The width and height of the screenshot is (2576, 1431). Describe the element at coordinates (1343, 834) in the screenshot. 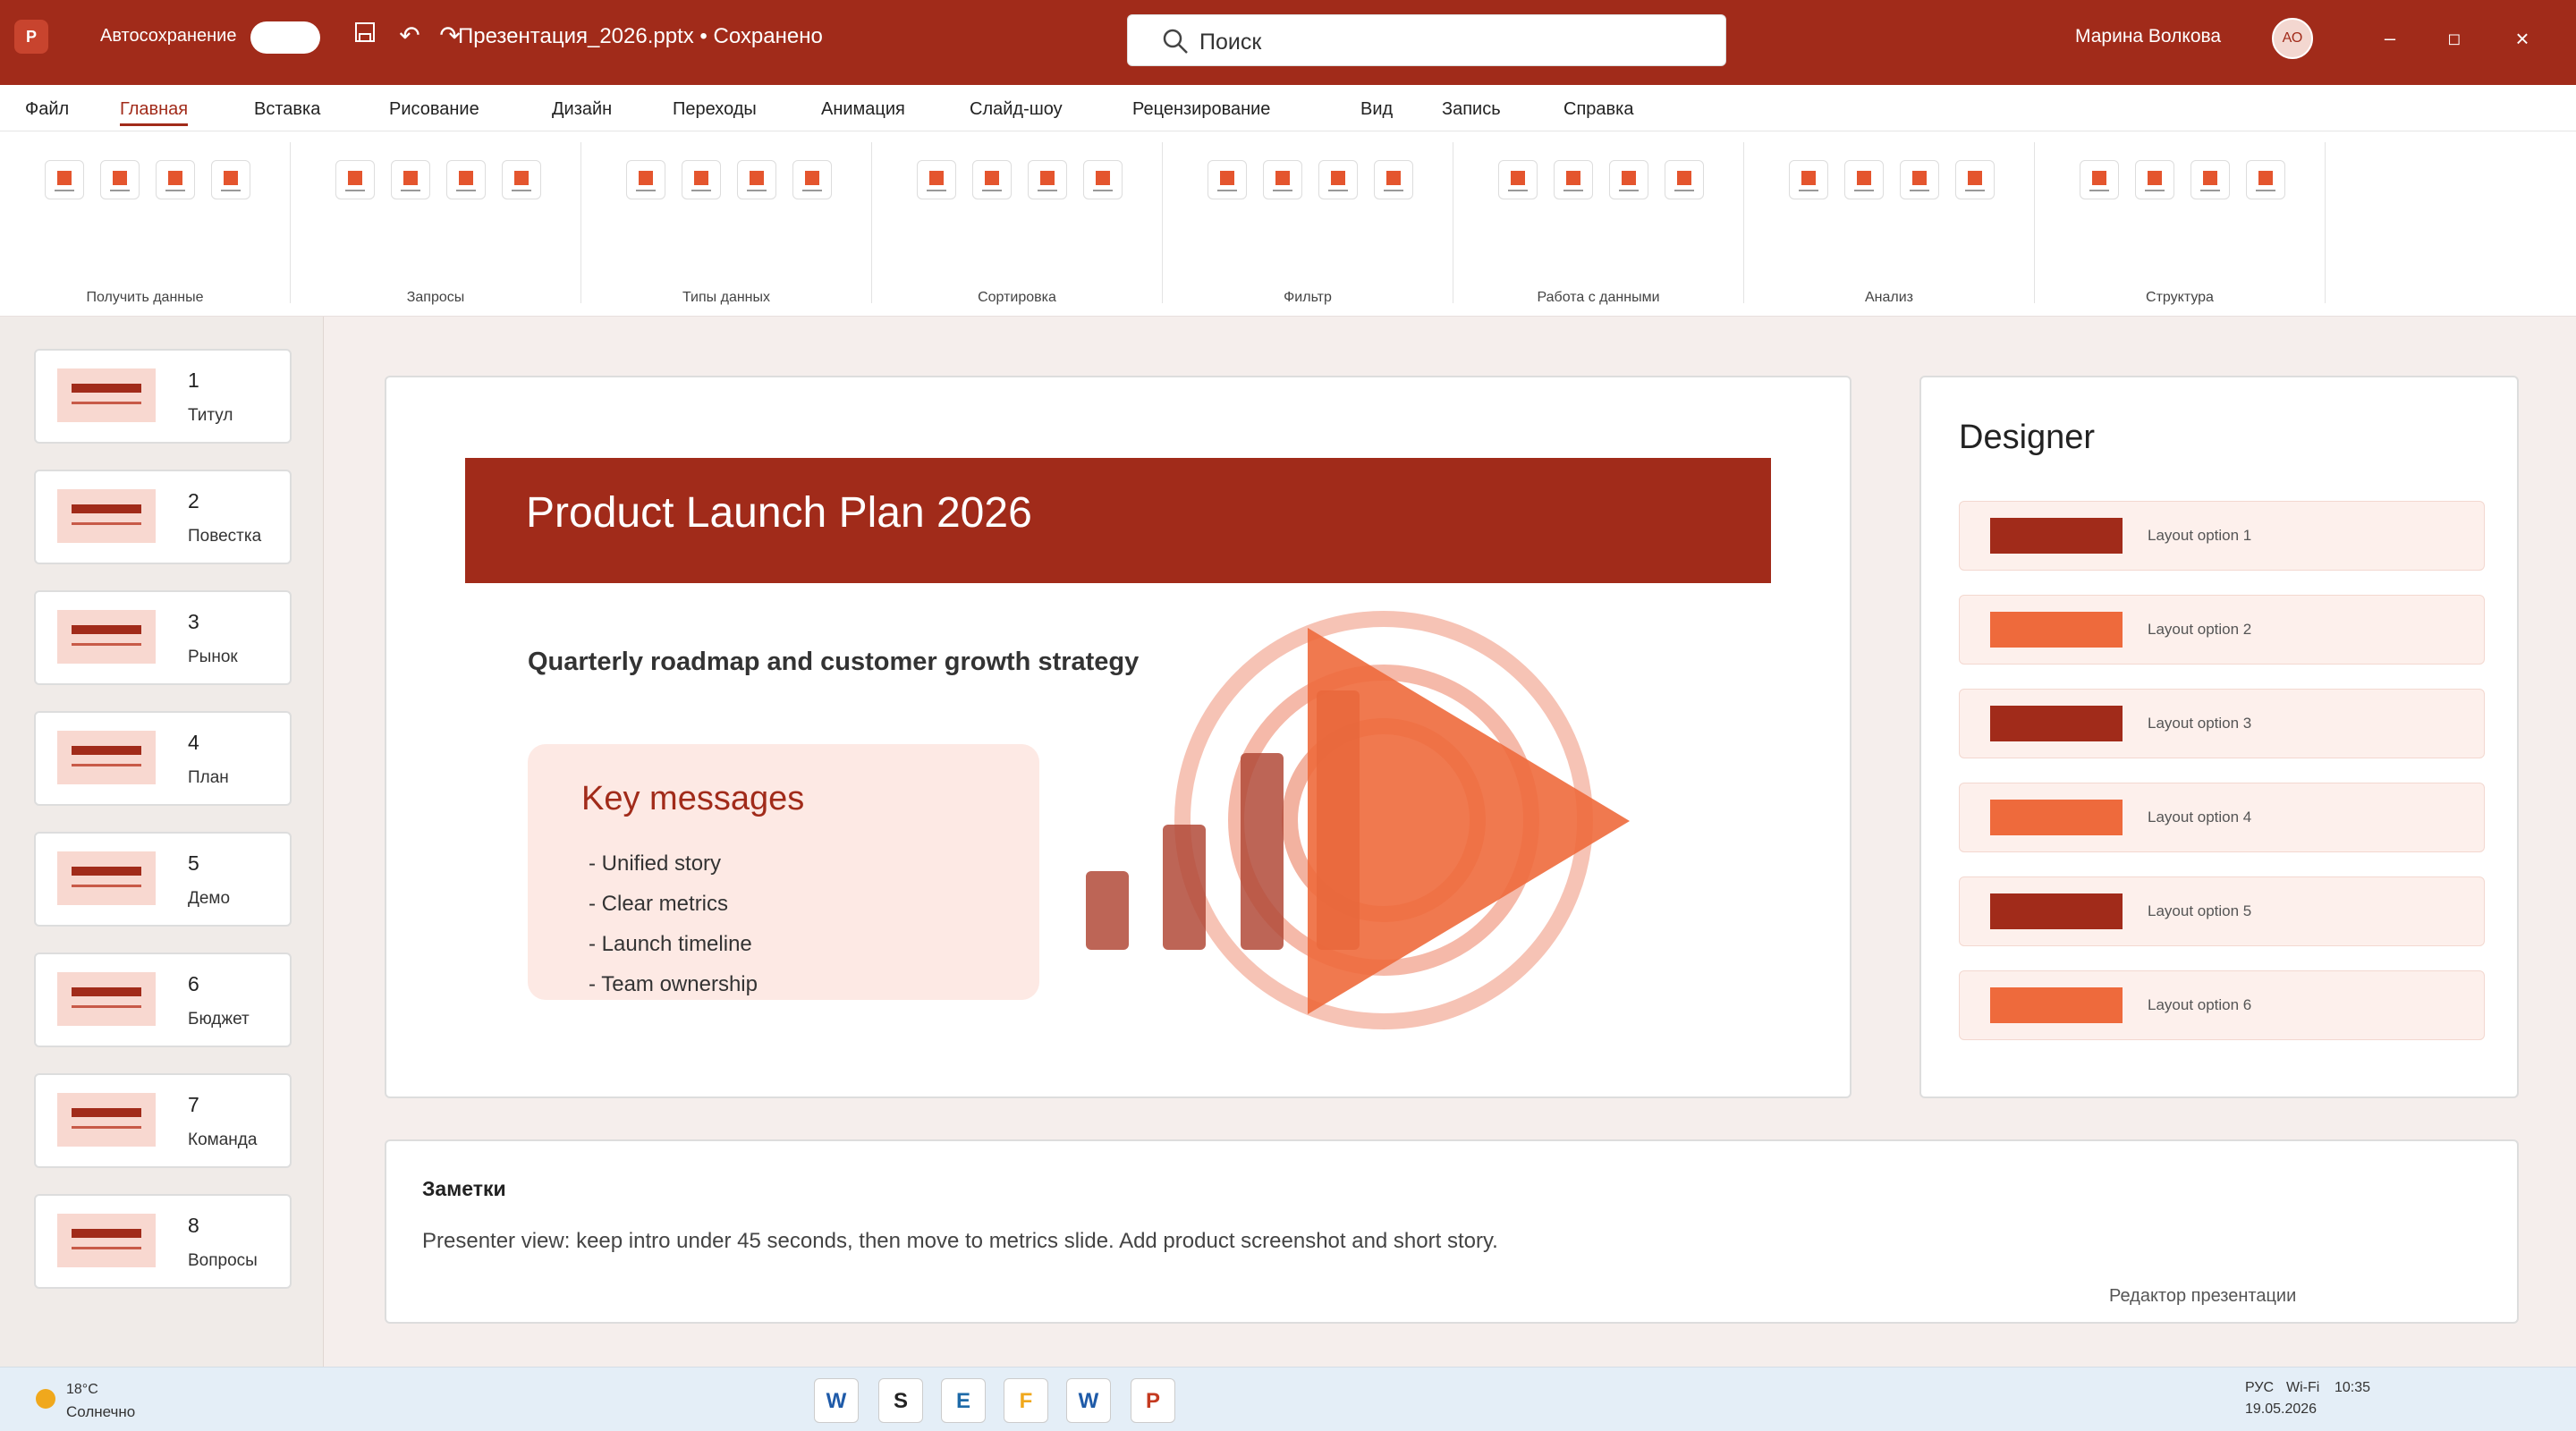

I see `launch-graphic-icon` at that location.